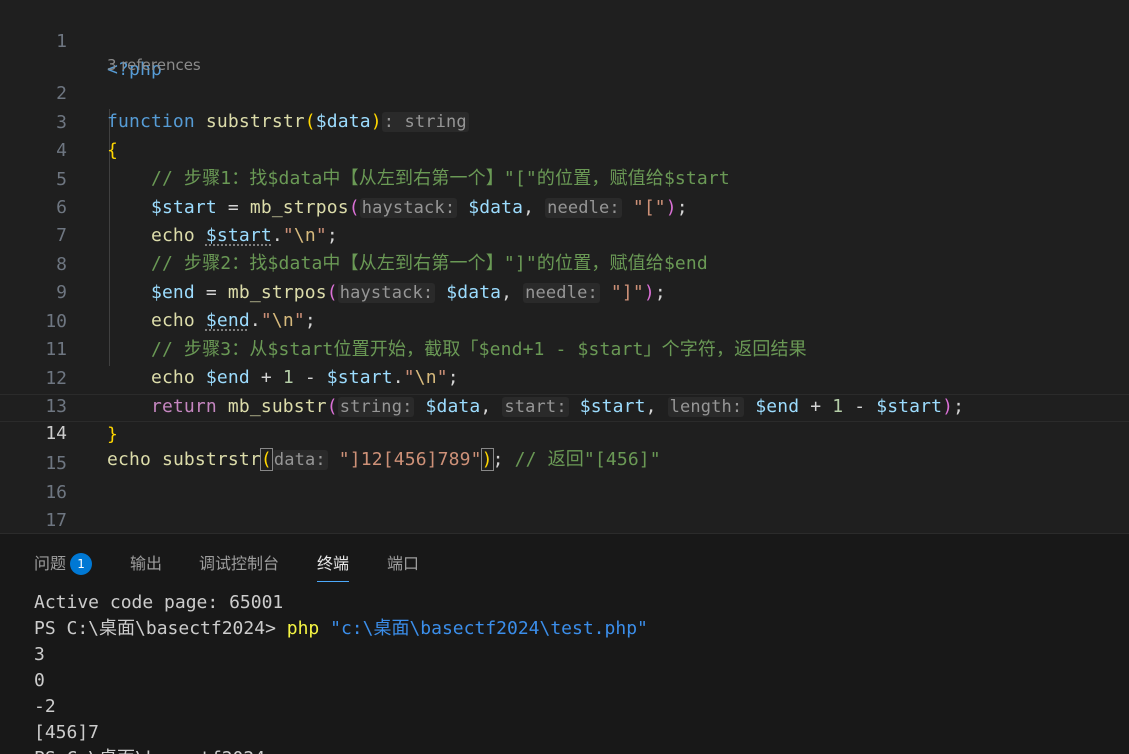  I want to click on code-line-15: 15, so click(564, 448).